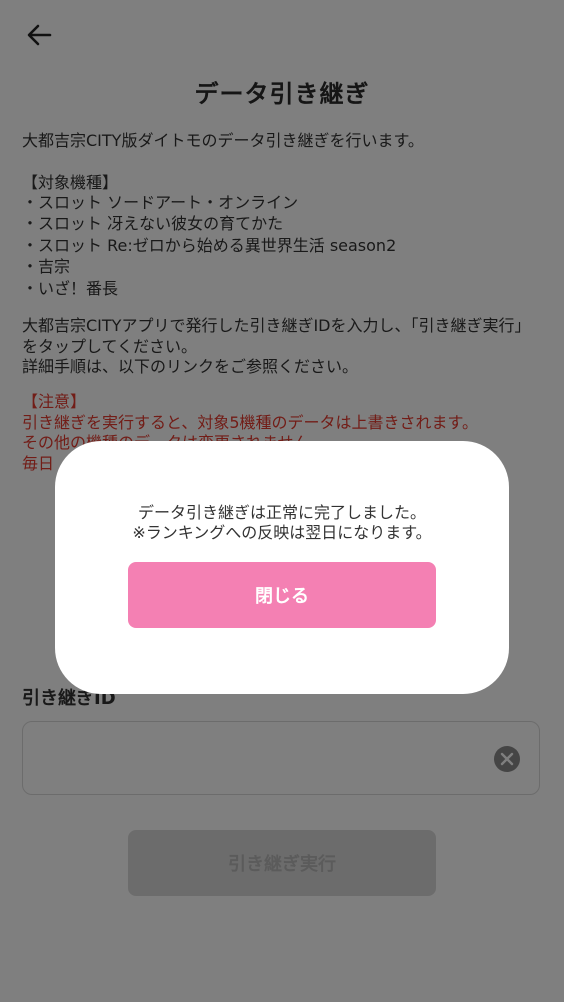 This screenshot has height=1002, width=564. Describe the element at coordinates (282, 522) in the screenshot. I see `dialog-message: データ引き継ぎは正常に完了しました。 ※ランキングへの反映は翌日になります。` at that location.